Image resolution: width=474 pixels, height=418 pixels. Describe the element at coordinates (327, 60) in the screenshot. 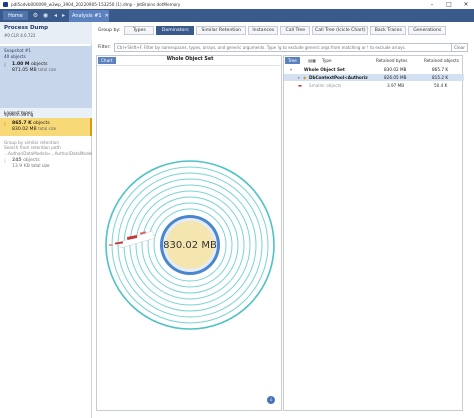

I see `column-type-header: Type` at that location.